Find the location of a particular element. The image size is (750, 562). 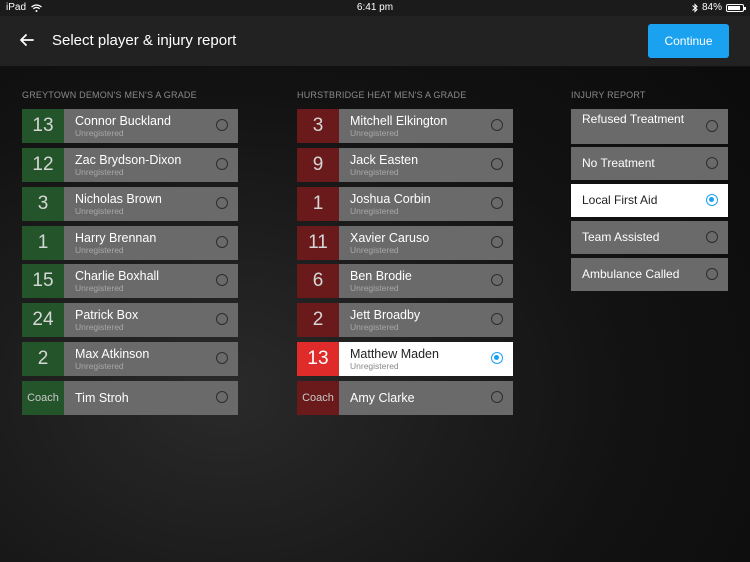

injury-option-team-assisted: Team Assisted is located at coordinates (649, 237).